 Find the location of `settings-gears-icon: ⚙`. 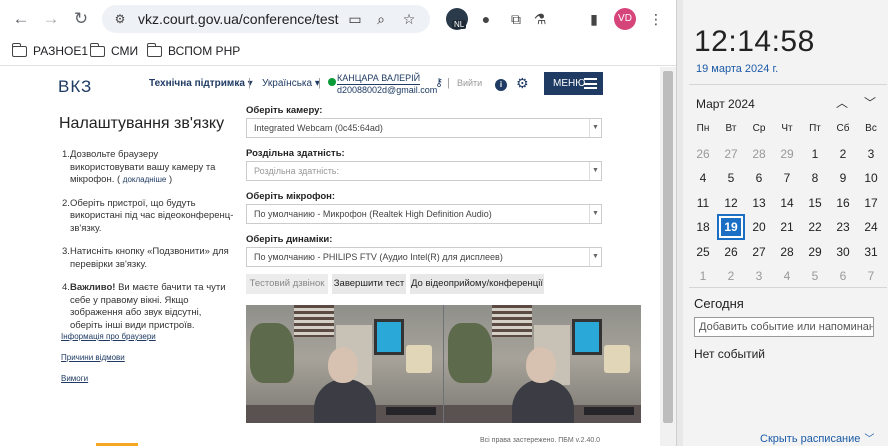

settings-gears-icon: ⚙ is located at coordinates (522, 83).